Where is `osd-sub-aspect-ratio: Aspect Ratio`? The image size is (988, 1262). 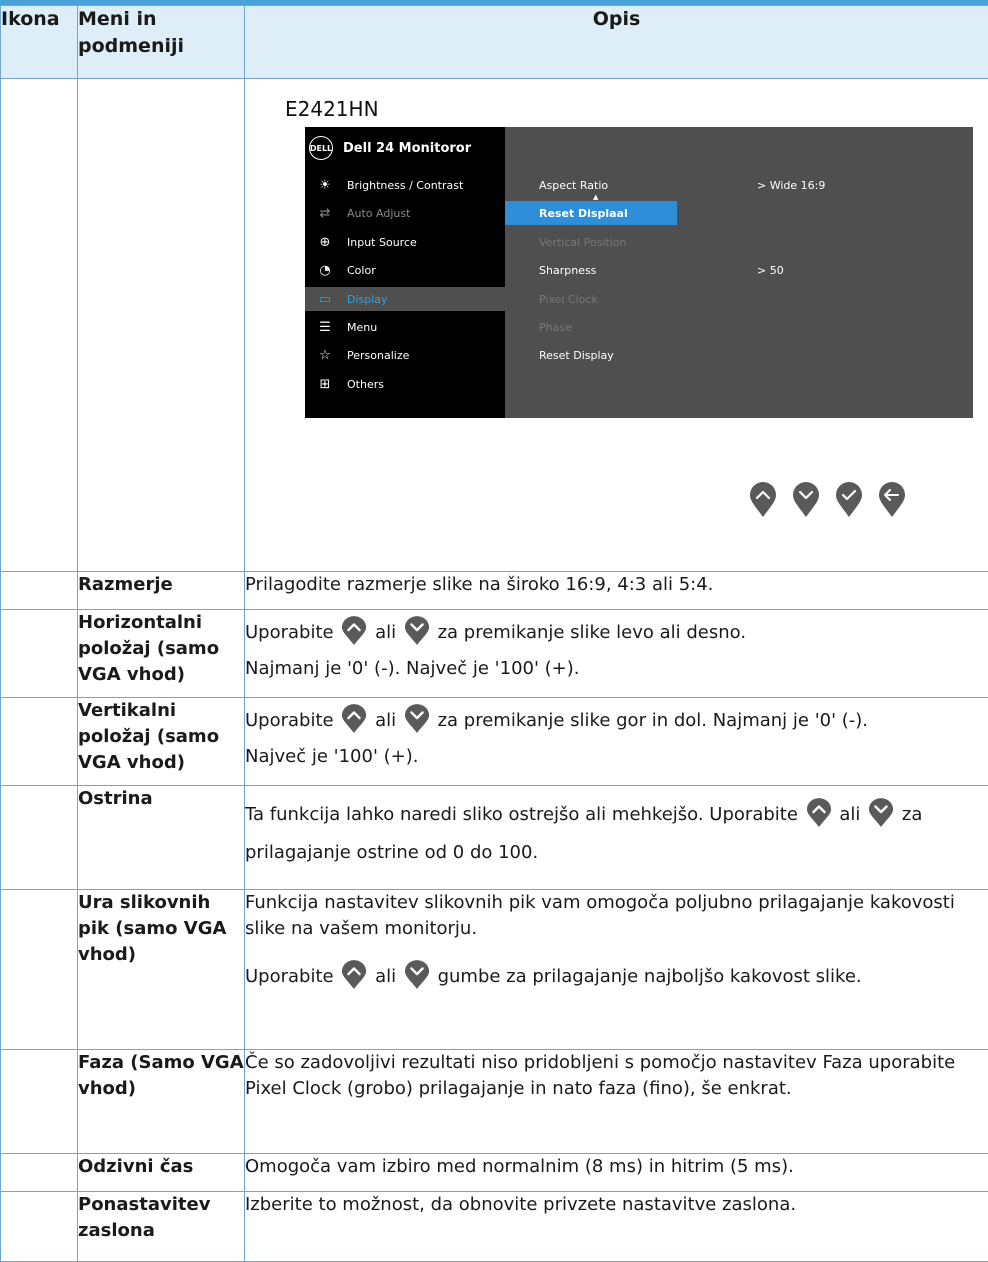
osd-sub-aspect-ratio: Aspect Ratio is located at coordinates (591, 185).